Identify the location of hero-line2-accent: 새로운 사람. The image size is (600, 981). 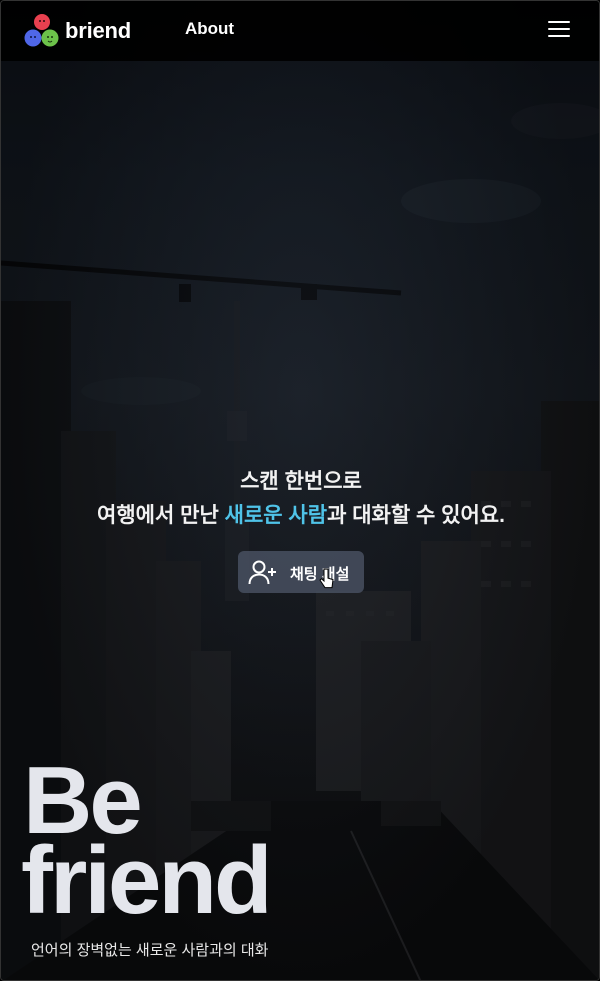
(276, 515).